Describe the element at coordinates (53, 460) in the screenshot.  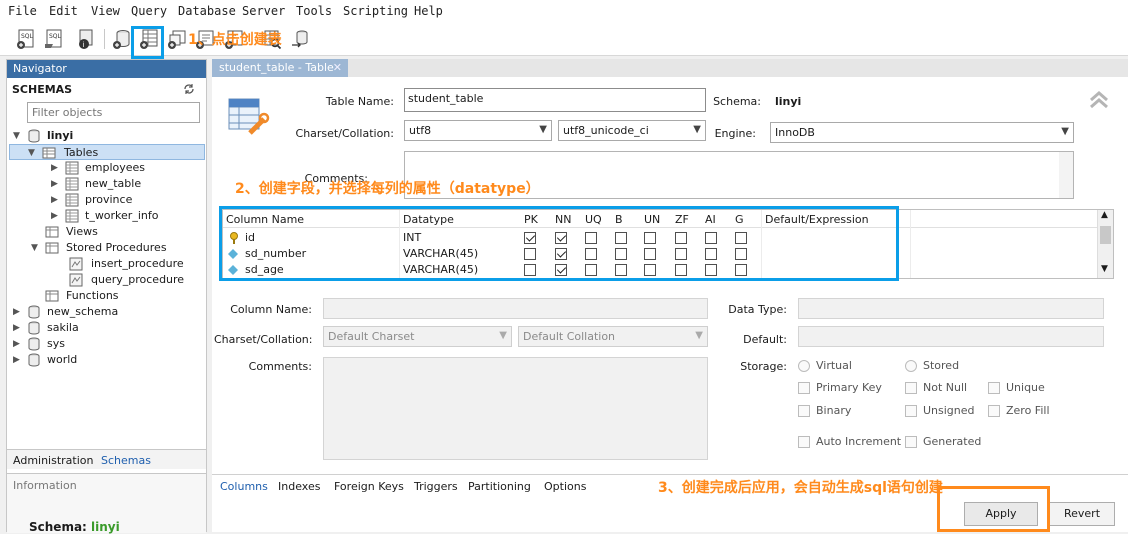
I see `tab-administration: Administration` at that location.